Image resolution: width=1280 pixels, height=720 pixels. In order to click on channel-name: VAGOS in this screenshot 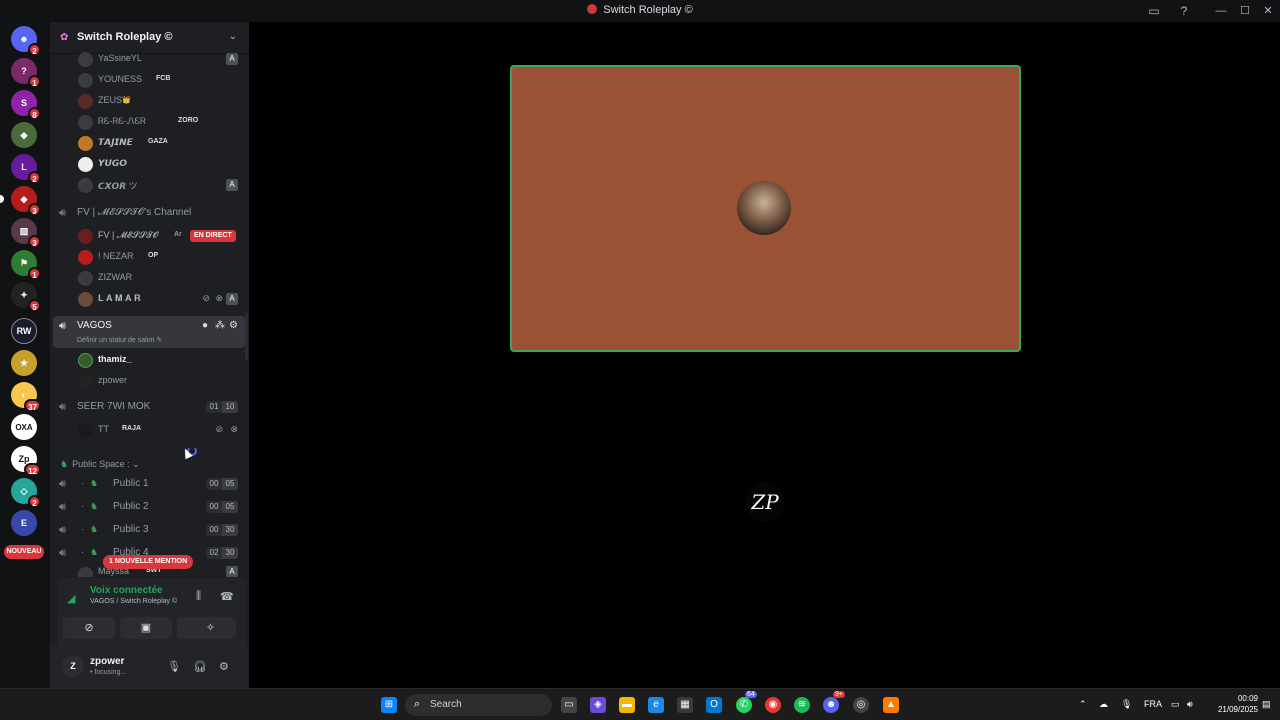, I will do `click(94, 325)`.